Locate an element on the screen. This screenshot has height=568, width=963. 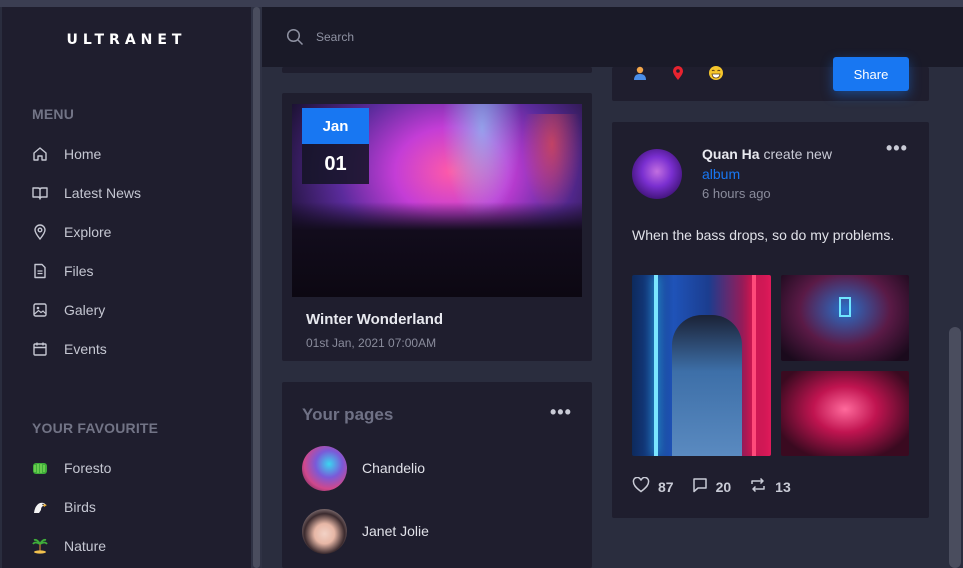
like-count: 87 is located at coordinates (666, 486).